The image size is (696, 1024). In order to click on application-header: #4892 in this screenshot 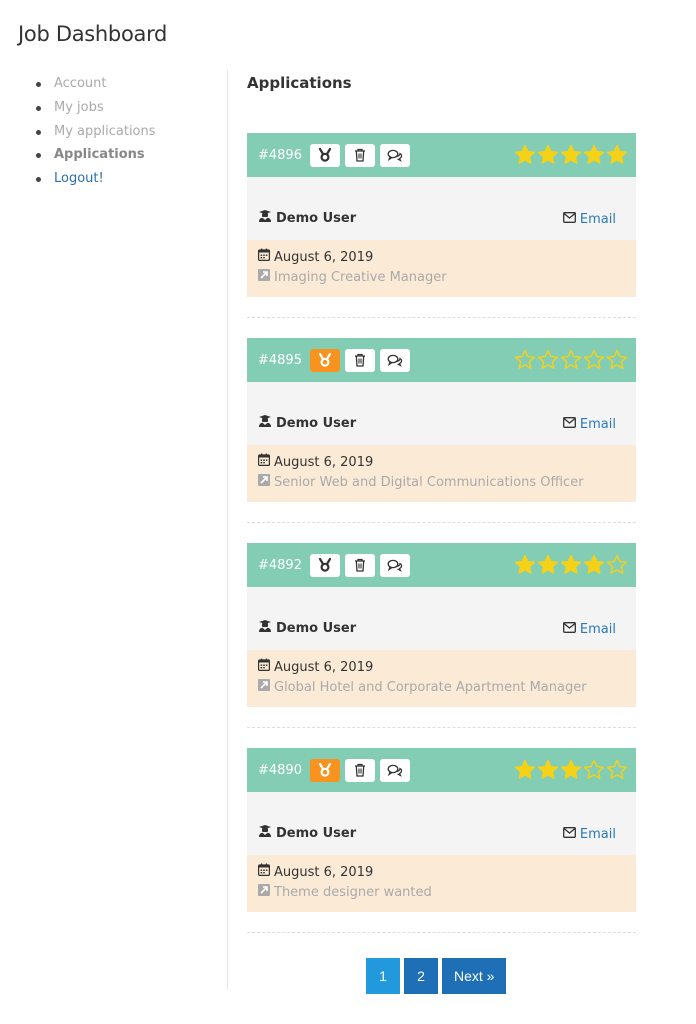, I will do `click(441, 565)`.